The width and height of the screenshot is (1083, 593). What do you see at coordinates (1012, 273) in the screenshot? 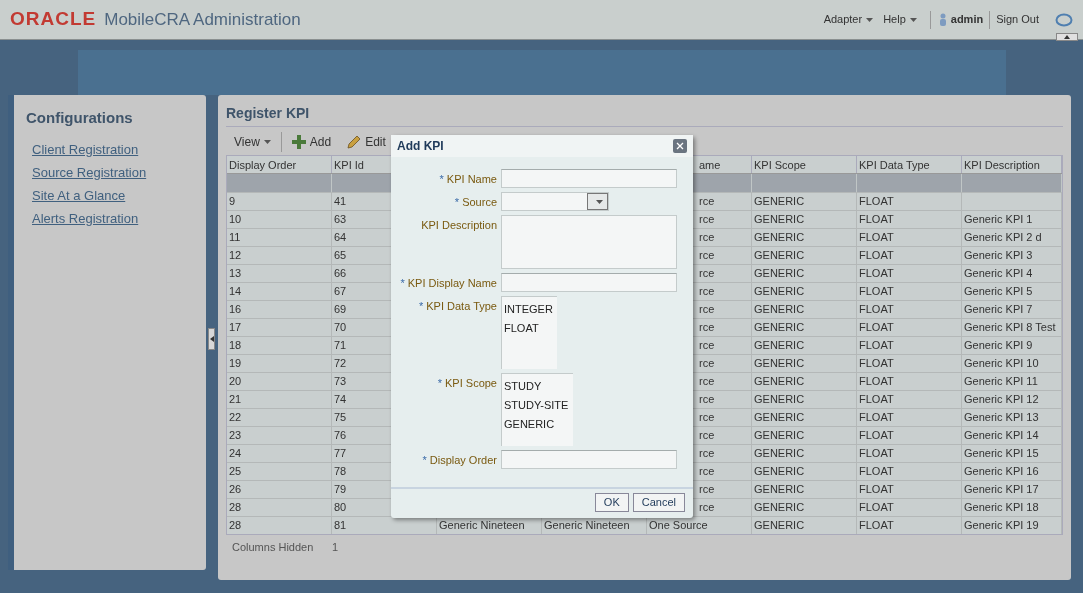
I see `table-cell: Generic KPI 4` at bounding box center [1012, 273].